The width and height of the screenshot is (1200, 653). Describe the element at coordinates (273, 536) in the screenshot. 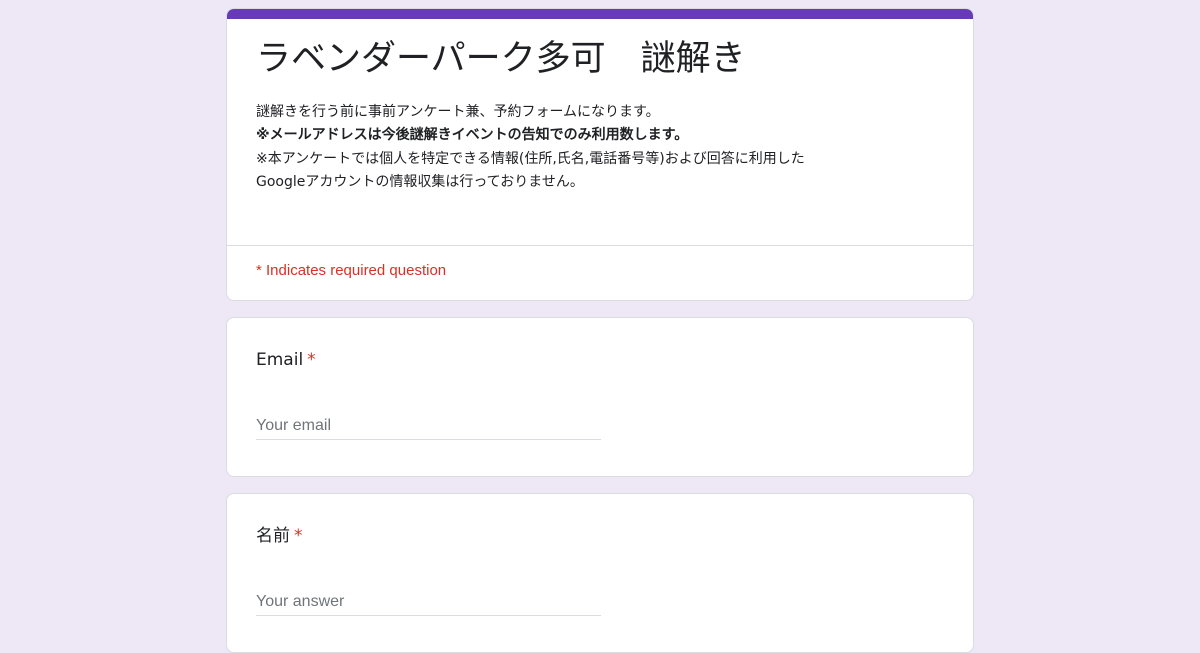

I see `question-title-name: 名前` at that location.